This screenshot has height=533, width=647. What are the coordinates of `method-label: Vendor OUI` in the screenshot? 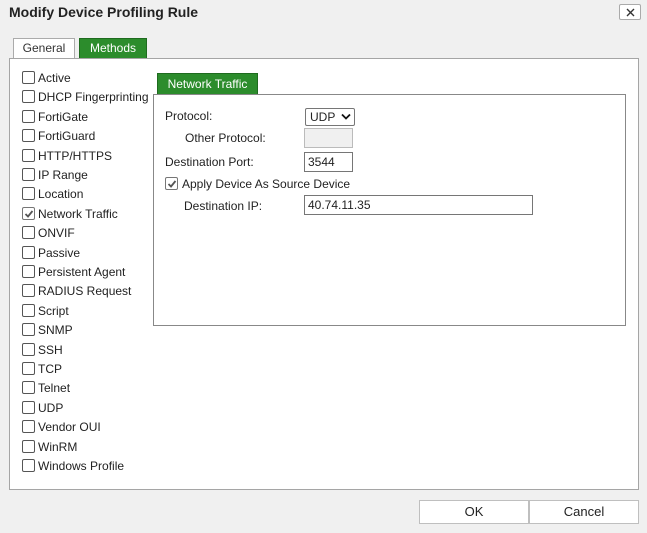 It's located at (69, 427).